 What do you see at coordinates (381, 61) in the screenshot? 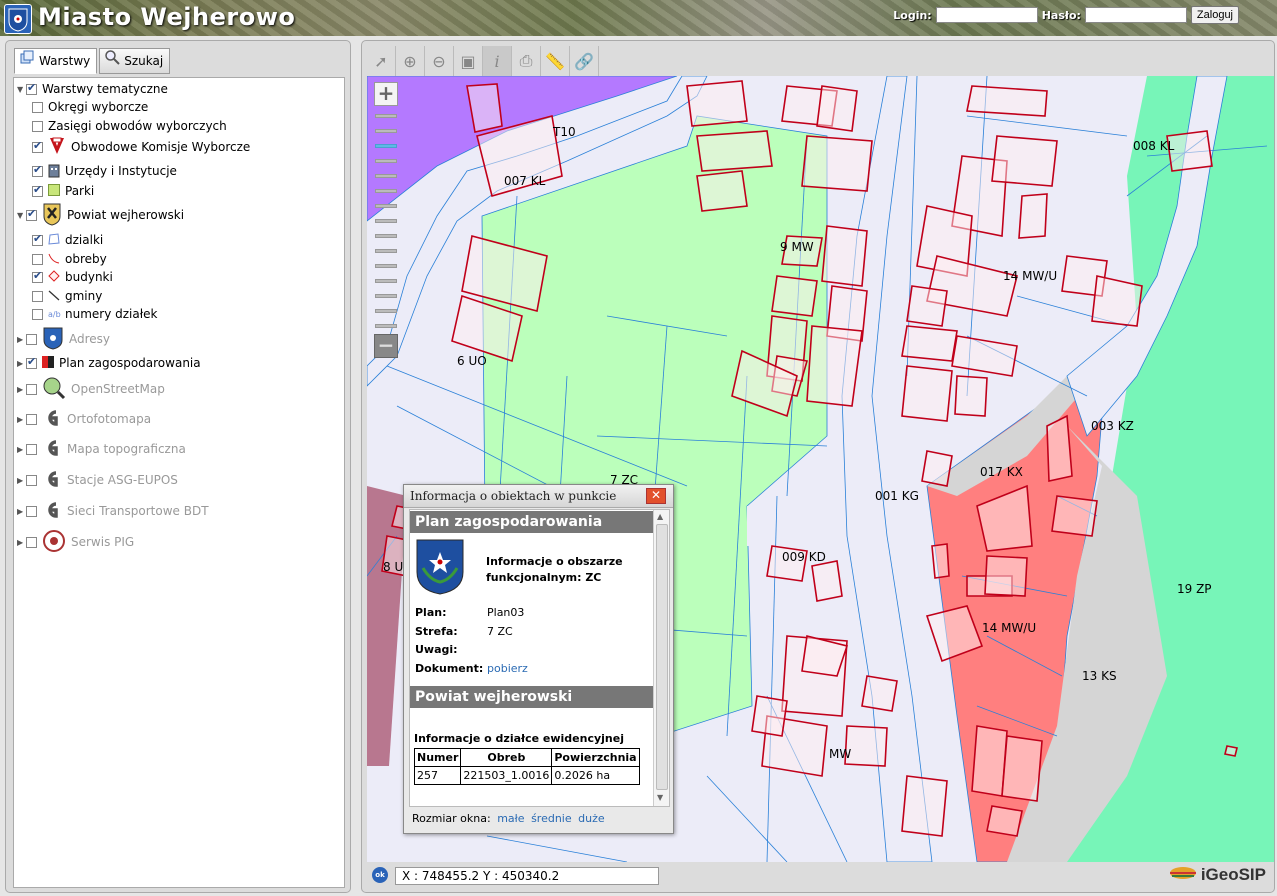
I see `pointer-tool-icon: ➚` at bounding box center [381, 61].